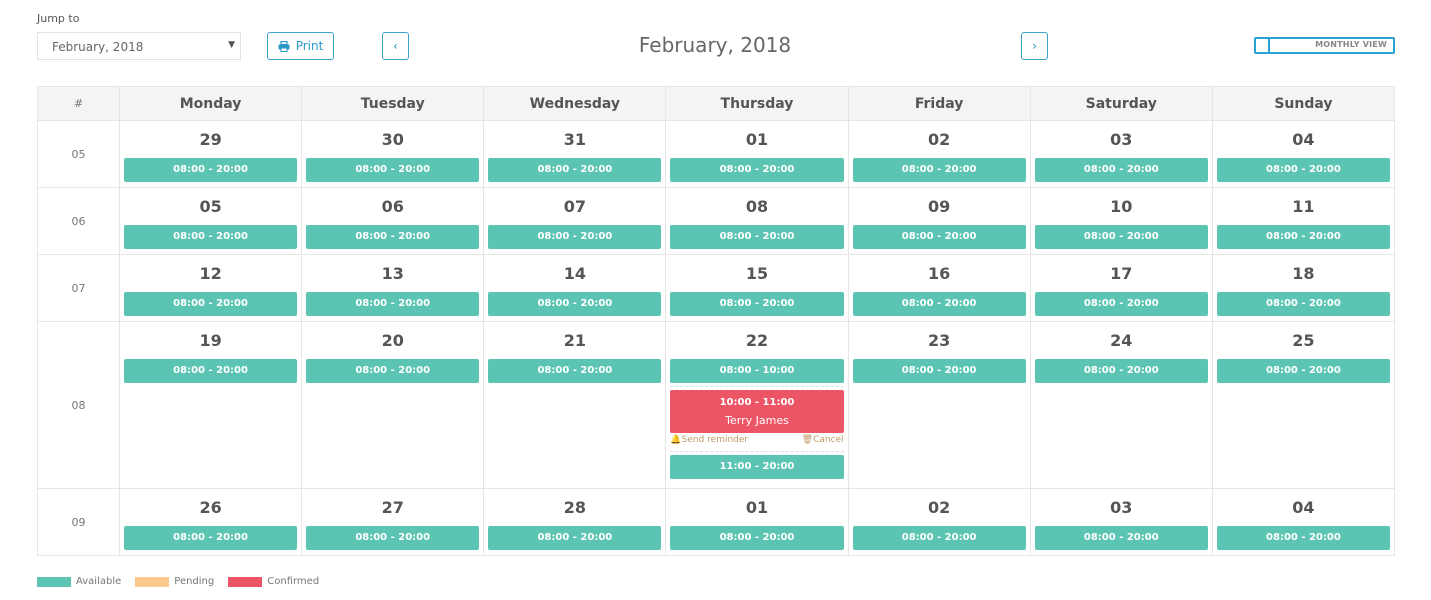  What do you see at coordinates (174, 581) in the screenshot?
I see `legend-item-pending: Pending` at bounding box center [174, 581].